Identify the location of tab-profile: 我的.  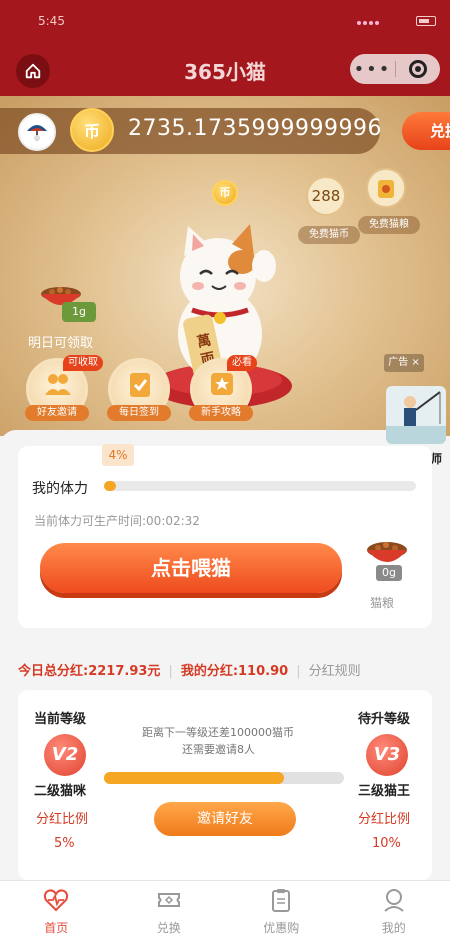
(394, 910).